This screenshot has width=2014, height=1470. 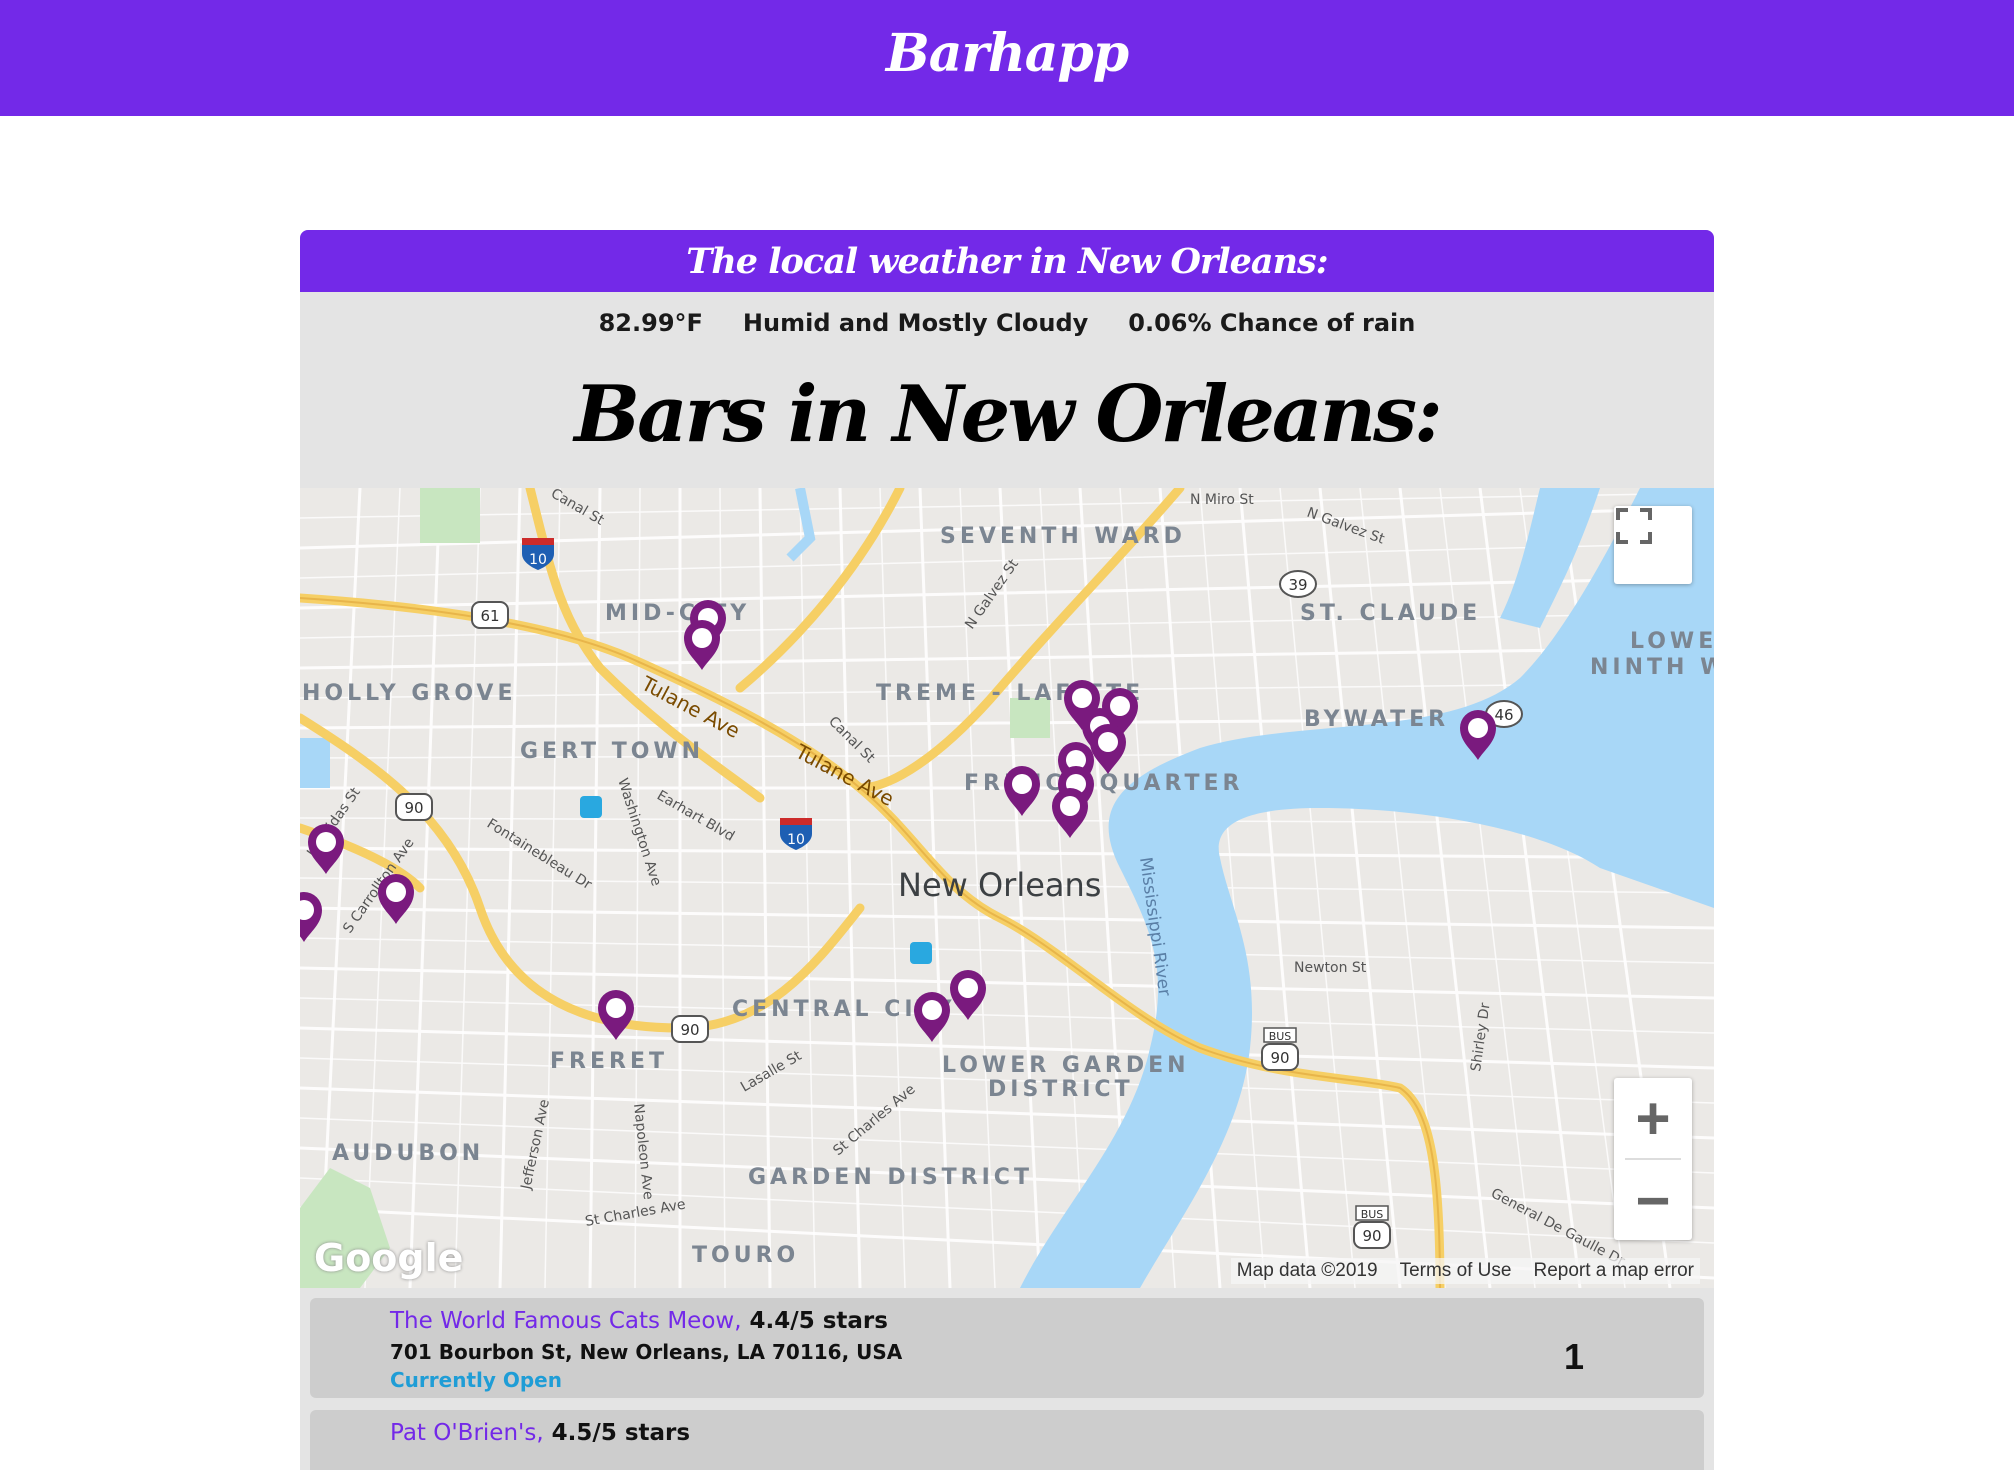 I want to click on bar-name-link: Pat O'Brien's,, so click(x=467, y=1433).